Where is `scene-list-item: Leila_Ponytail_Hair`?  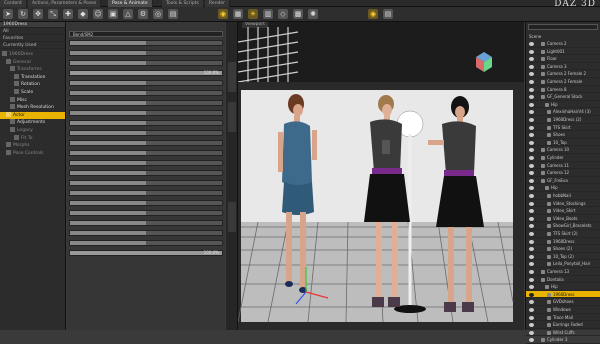 scene-list-item: Leila_Ponytail_Hair is located at coordinates (563, 264).